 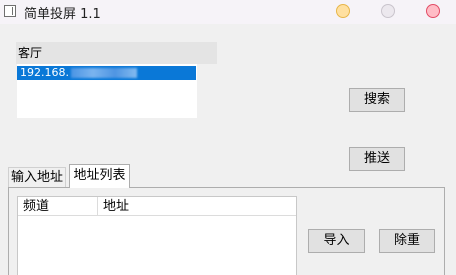 I want to click on tab-input-address: 输入地址, so click(x=37, y=177).